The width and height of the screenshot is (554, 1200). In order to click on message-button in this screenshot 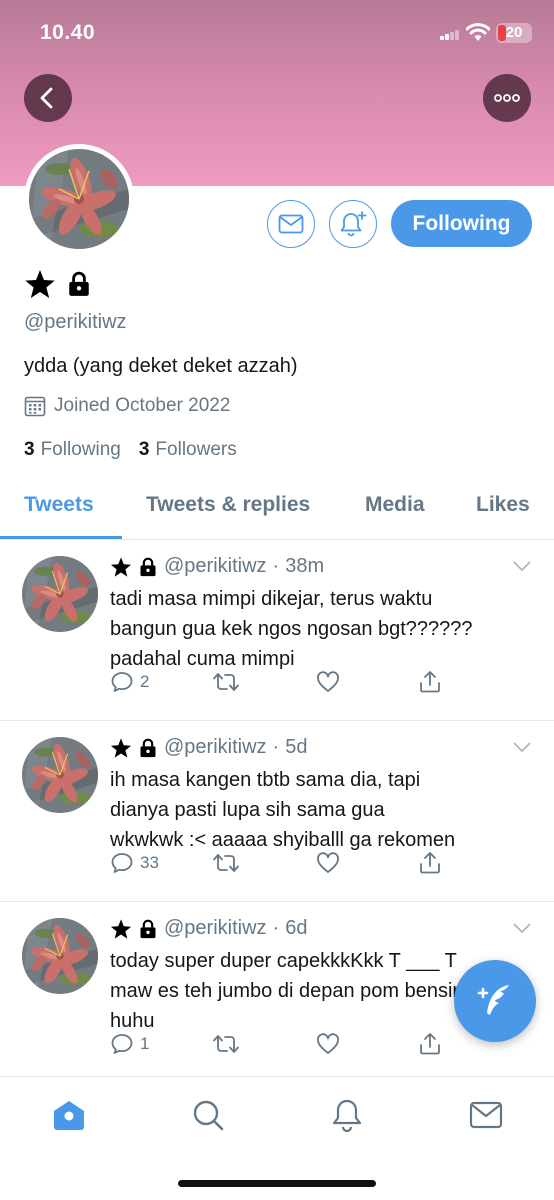, I will do `click(291, 224)`.